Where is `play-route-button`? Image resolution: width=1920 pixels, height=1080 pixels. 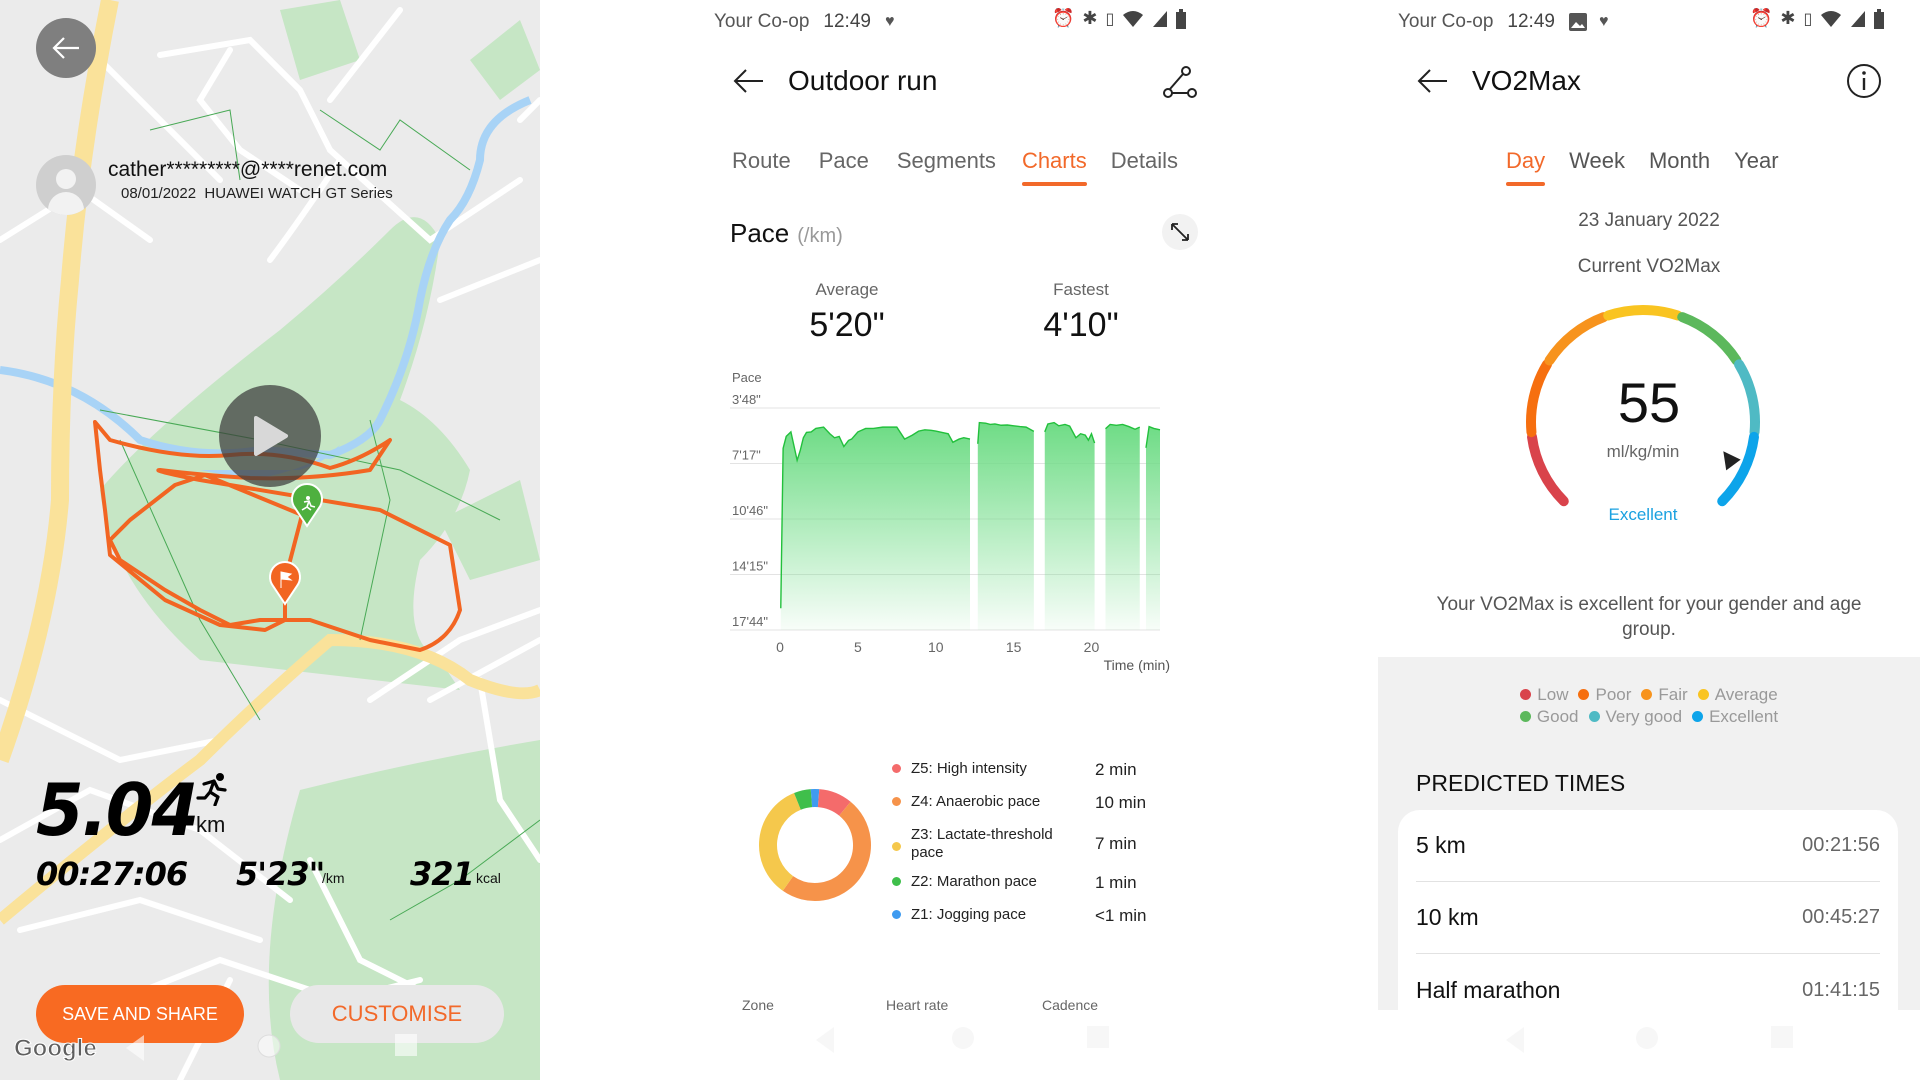
play-route-button is located at coordinates (270, 436).